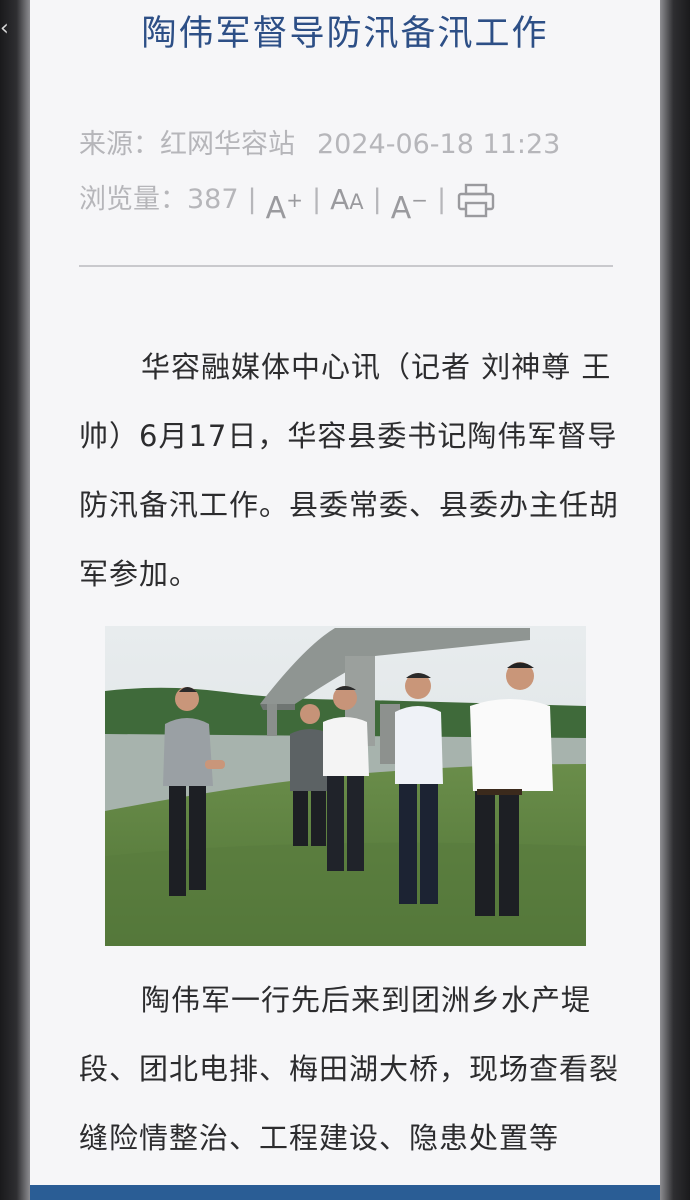 Image resolution: width=690 pixels, height=1200 pixels. Describe the element at coordinates (345, 1192) in the screenshot. I see `bottom-bar` at that location.